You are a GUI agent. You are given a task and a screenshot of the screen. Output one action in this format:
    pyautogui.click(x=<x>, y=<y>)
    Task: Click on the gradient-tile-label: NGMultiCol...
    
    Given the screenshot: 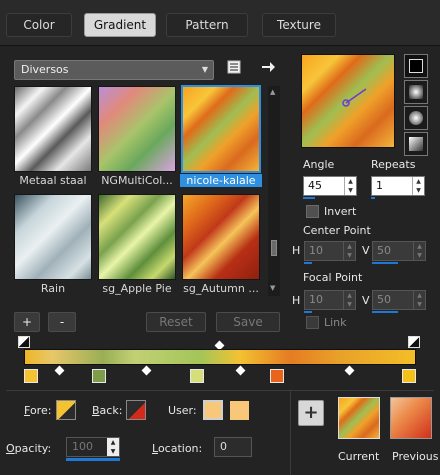 What is the action you would take?
    pyautogui.click(x=137, y=180)
    